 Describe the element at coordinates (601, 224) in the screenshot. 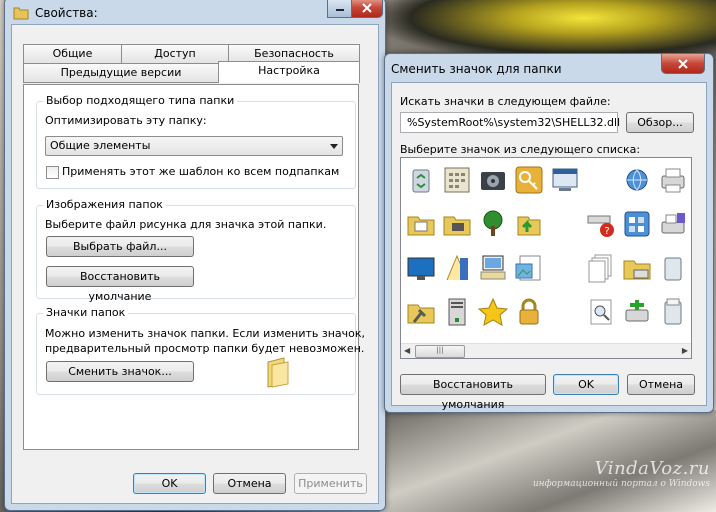

I see `network-error-icon: ?` at that location.